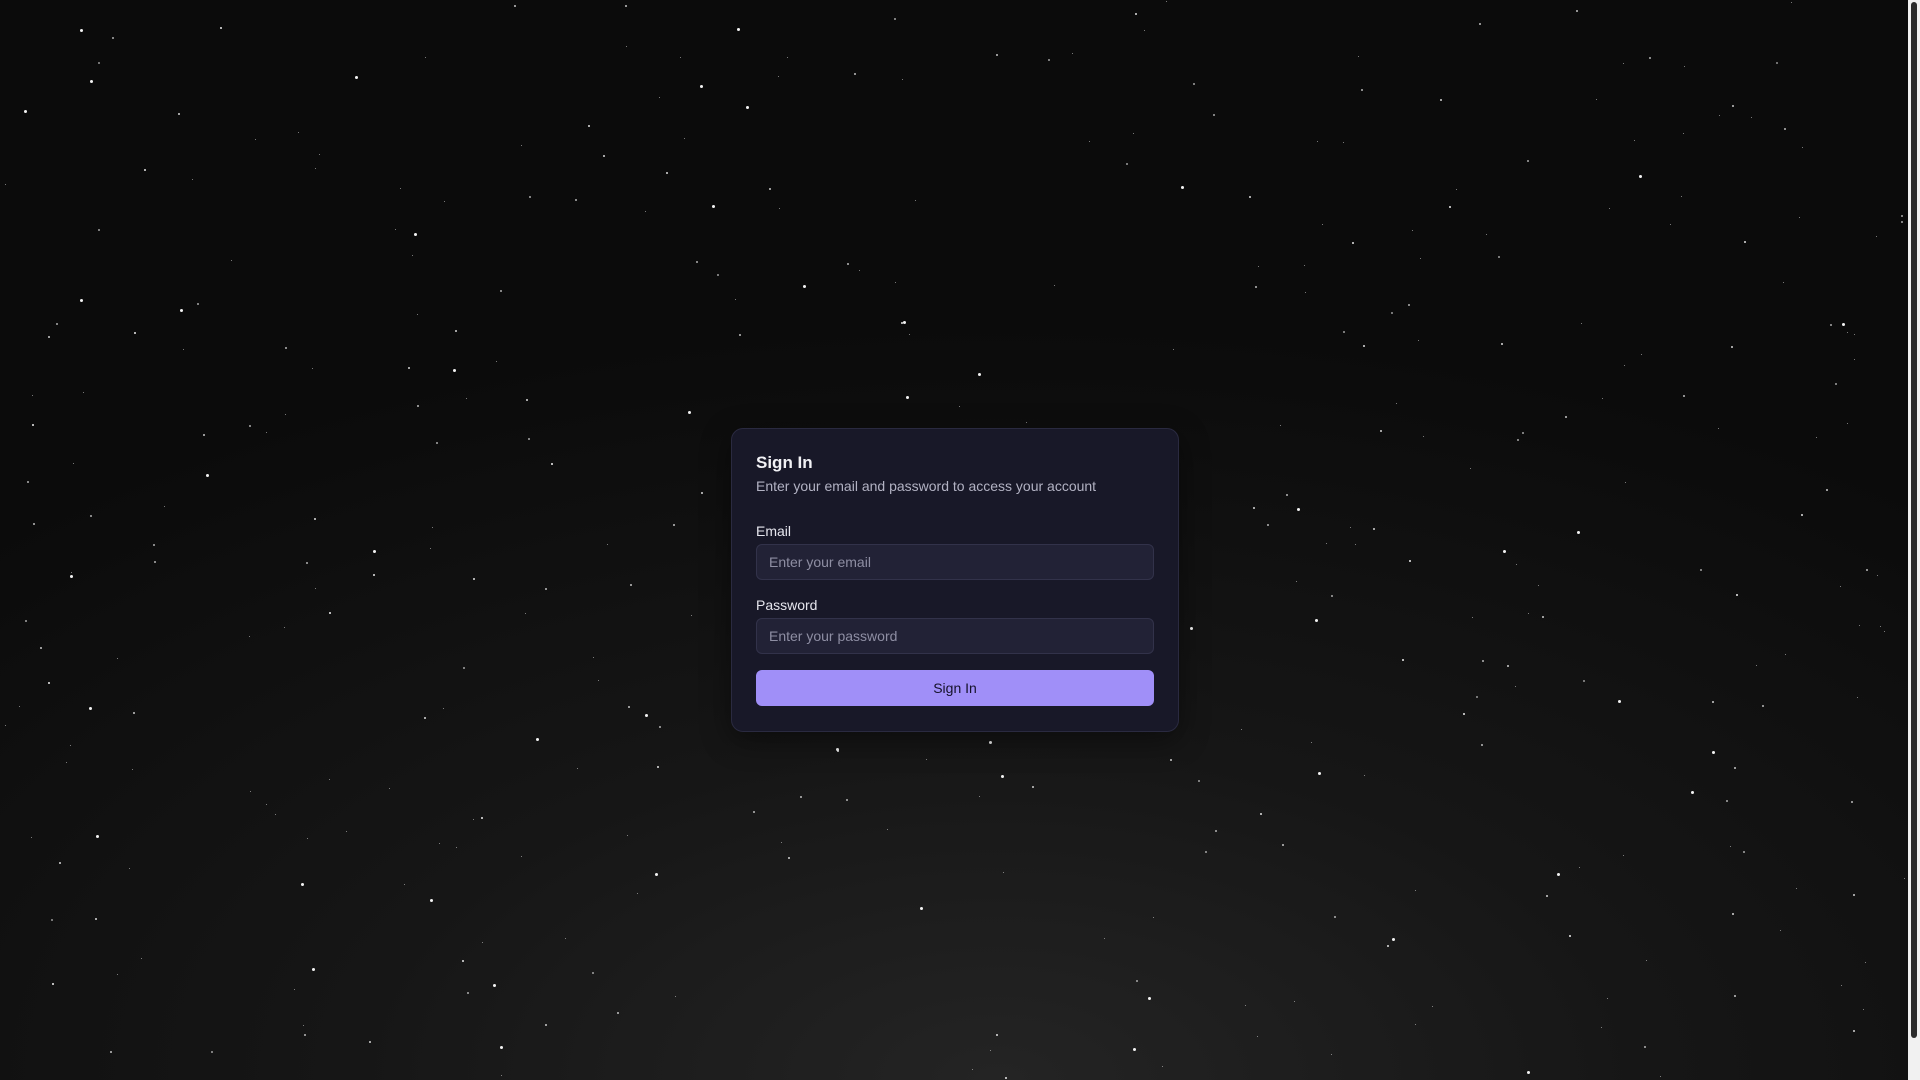 The width and height of the screenshot is (1920, 1080). What do you see at coordinates (955, 636) in the screenshot?
I see `password-input` at bounding box center [955, 636].